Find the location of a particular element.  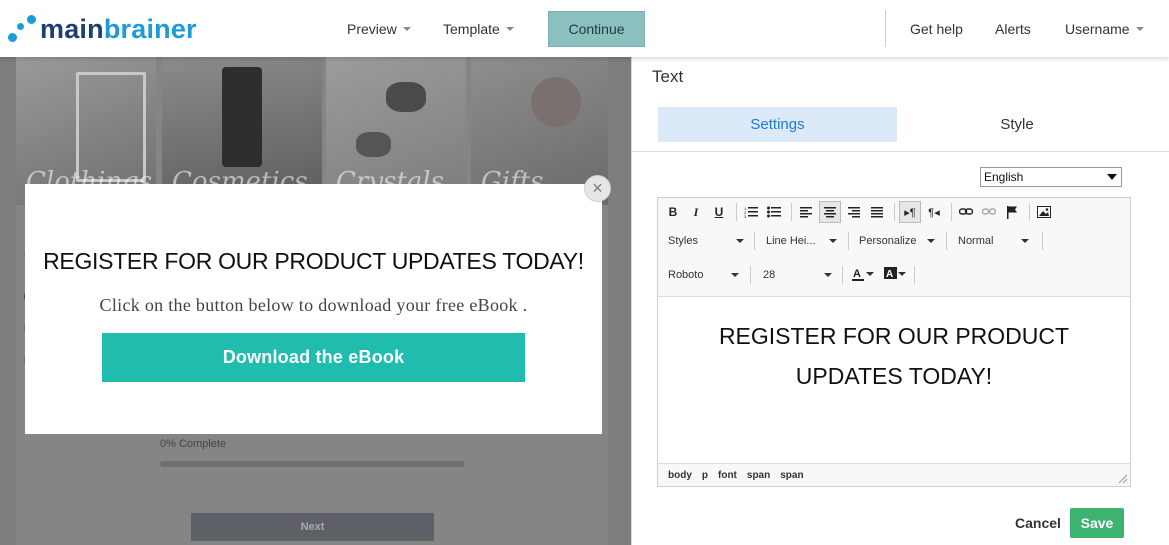

logo-text: mainbrainer is located at coordinates (118, 28).